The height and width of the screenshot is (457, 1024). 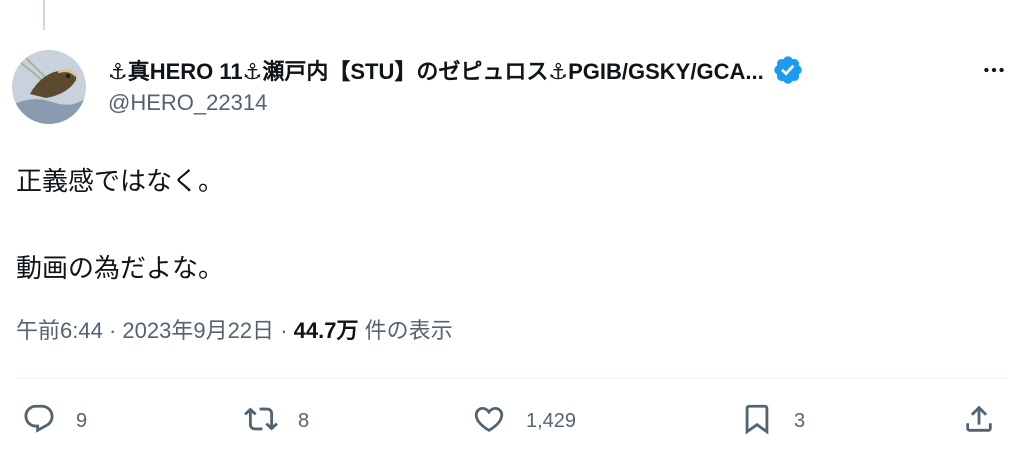 I want to click on heart-icon, so click(x=489, y=421).